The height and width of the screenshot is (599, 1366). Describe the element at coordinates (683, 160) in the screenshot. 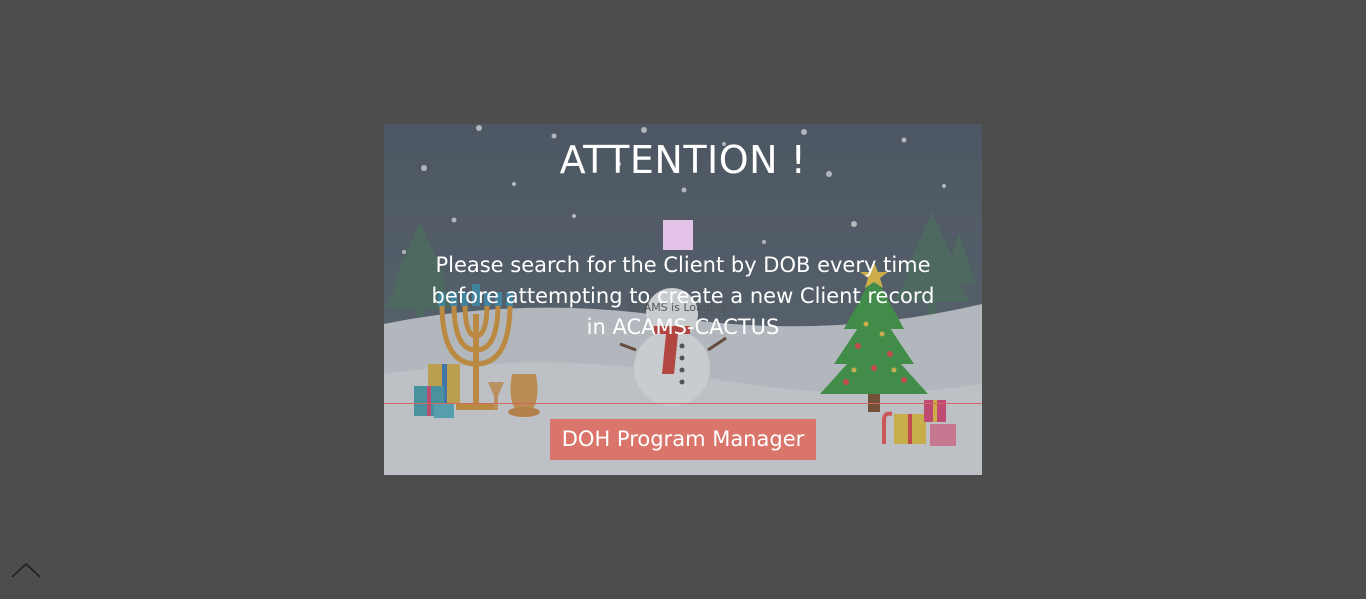

I see `modal-title: ATTENTION !` at that location.